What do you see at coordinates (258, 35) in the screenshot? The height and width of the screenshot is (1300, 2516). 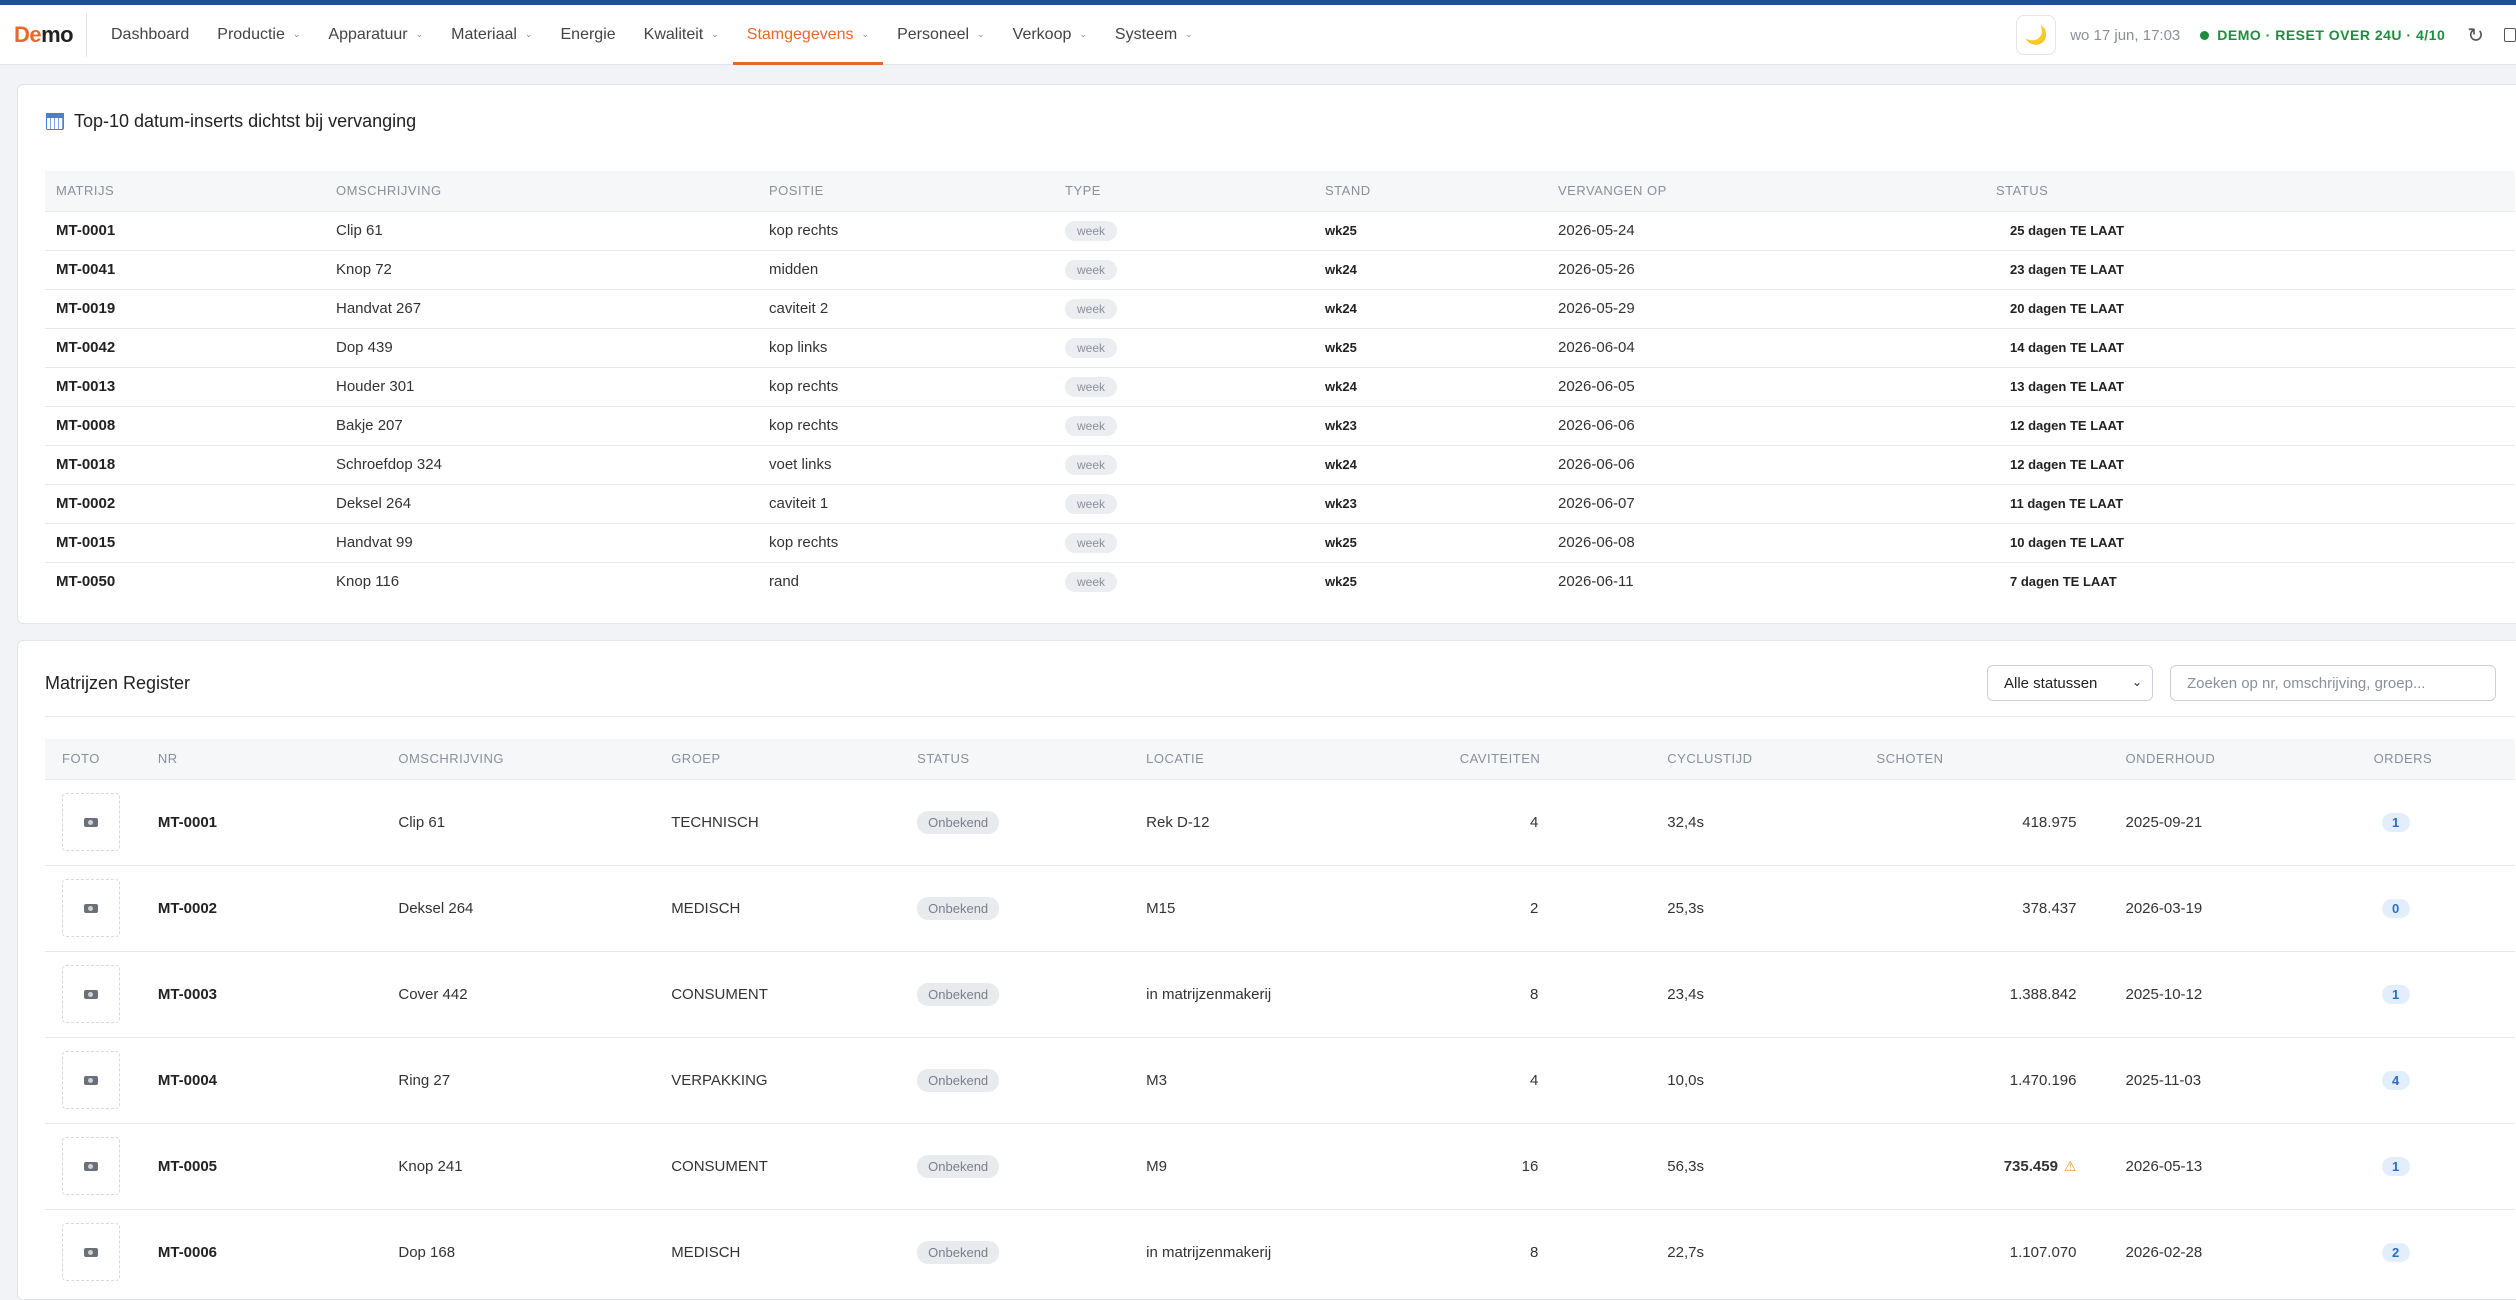 I see `nav-item-productie: Productie ⌄` at bounding box center [258, 35].